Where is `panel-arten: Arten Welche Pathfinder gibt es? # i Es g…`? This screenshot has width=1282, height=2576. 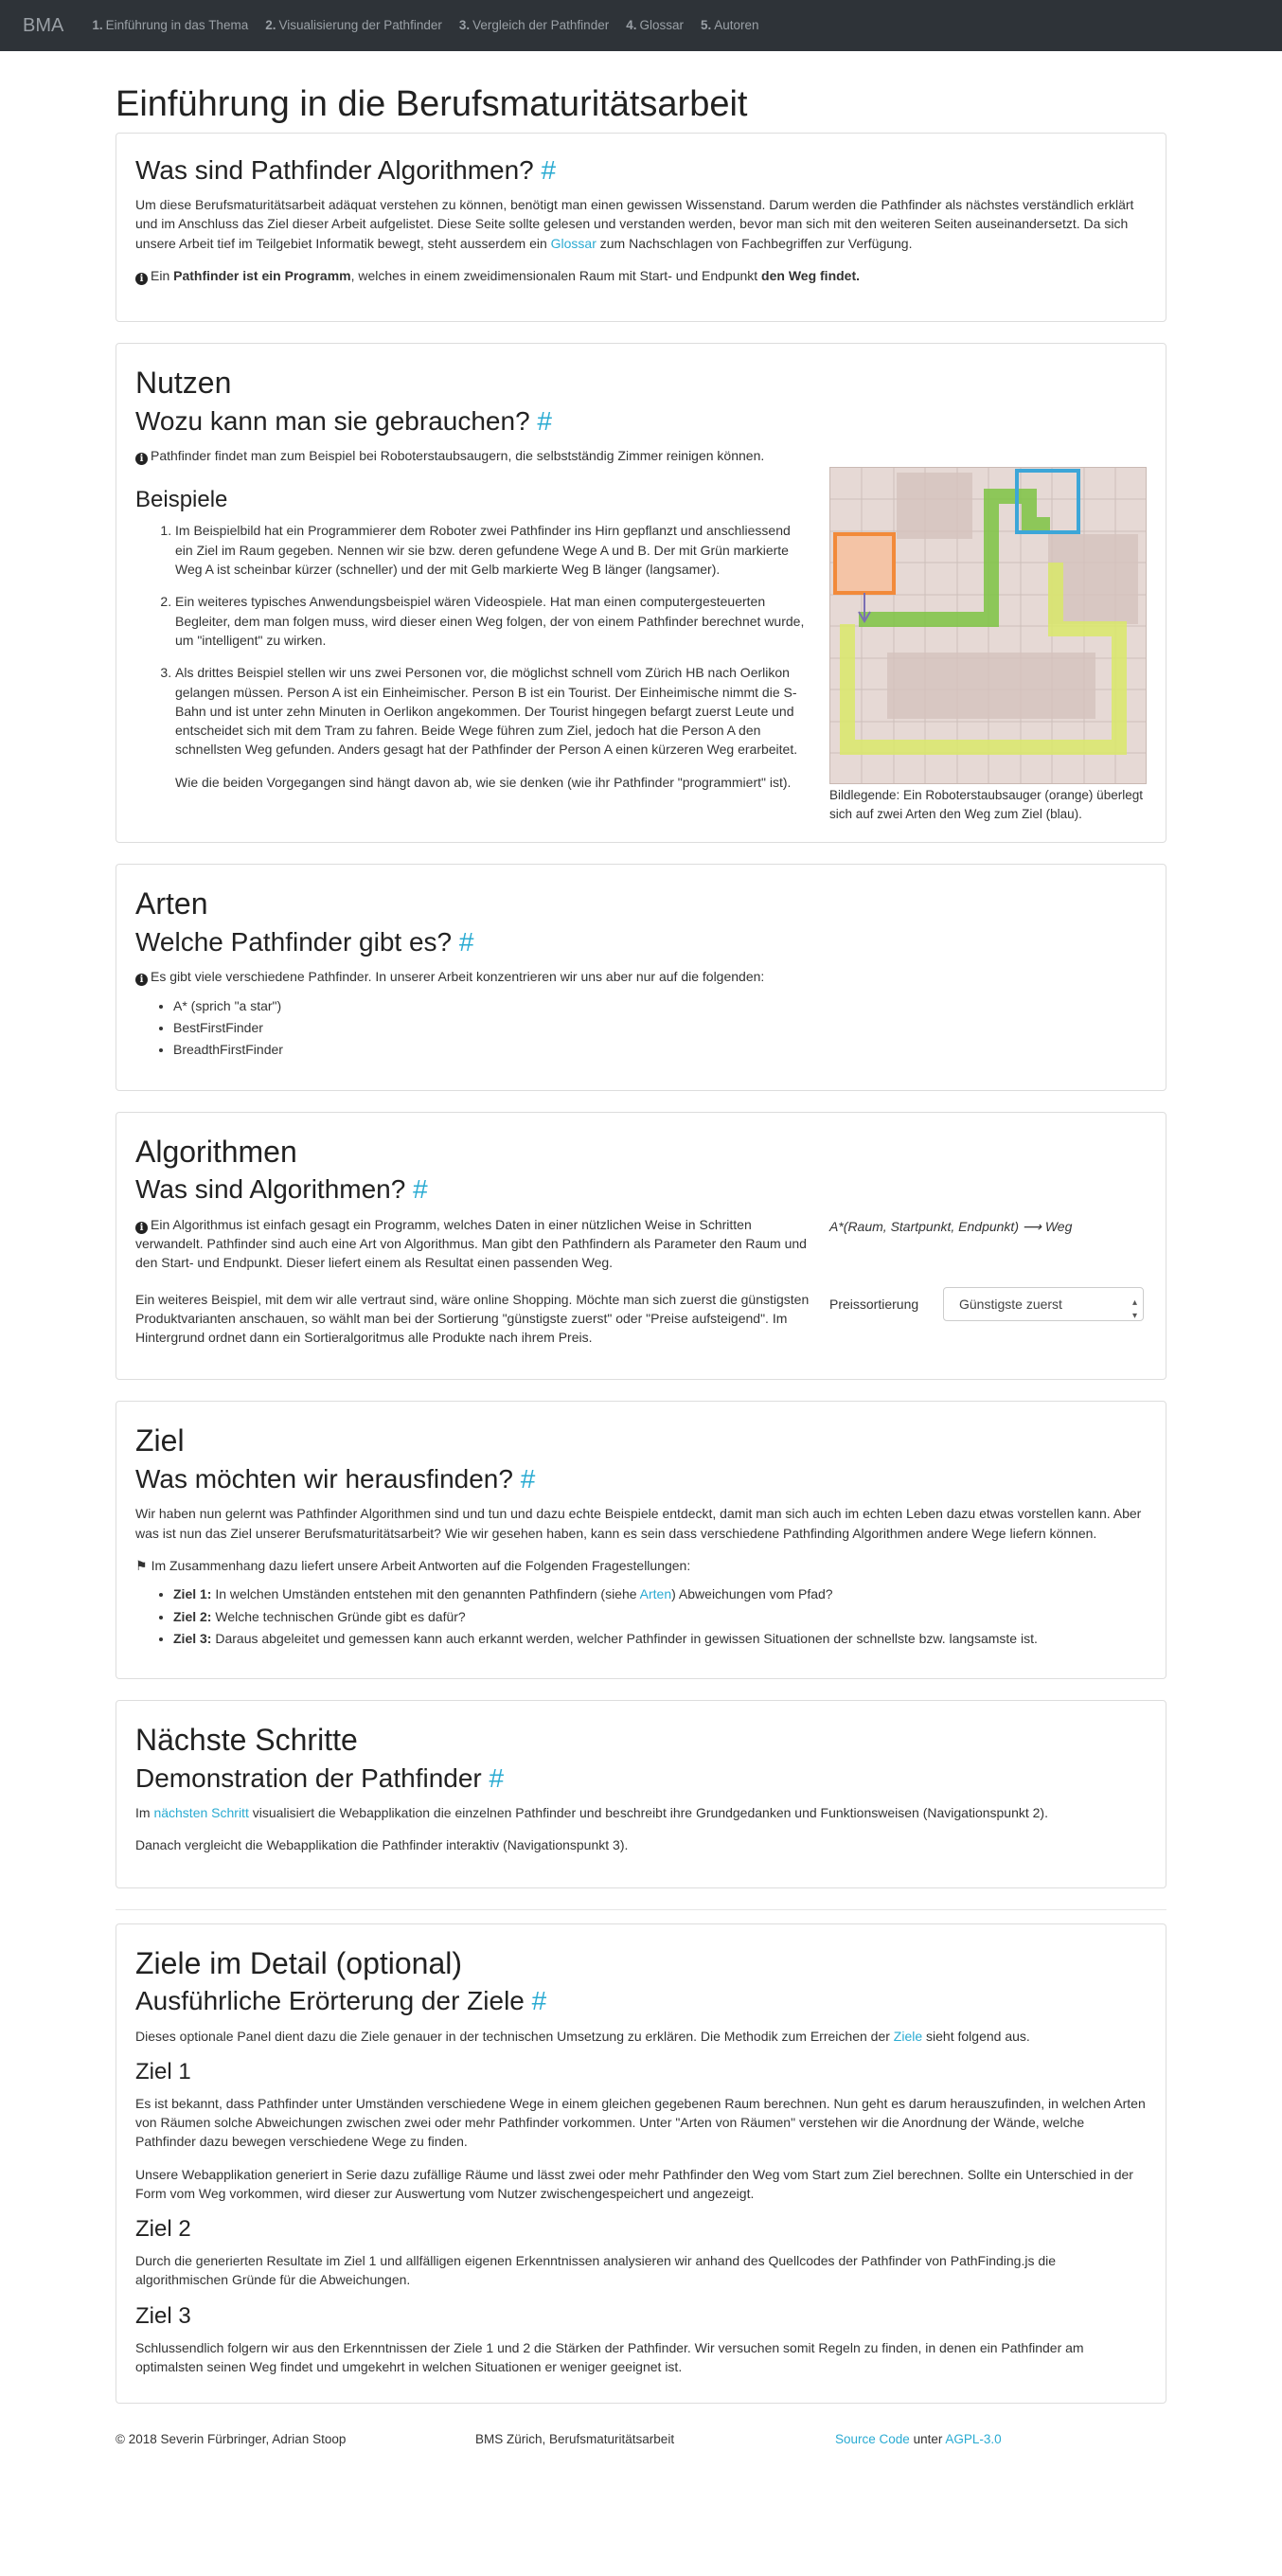
panel-arten: Arten Welche Pathfinder gibt es? # i Es g… is located at coordinates (641, 977).